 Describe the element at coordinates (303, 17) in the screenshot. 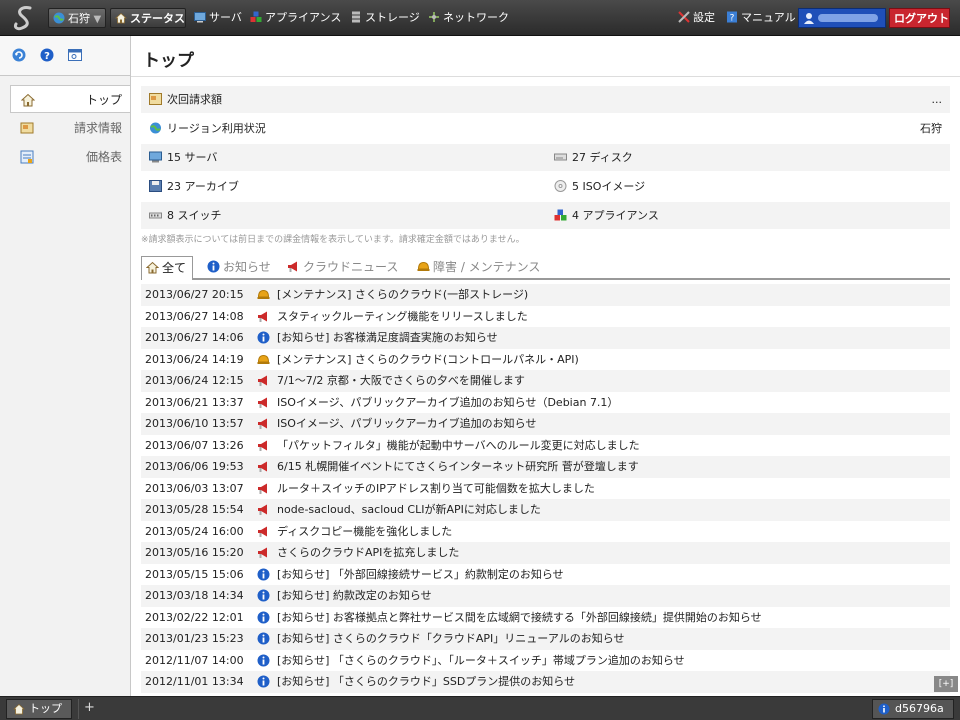

I see `nav-appliance-label: アプライアンス` at that location.